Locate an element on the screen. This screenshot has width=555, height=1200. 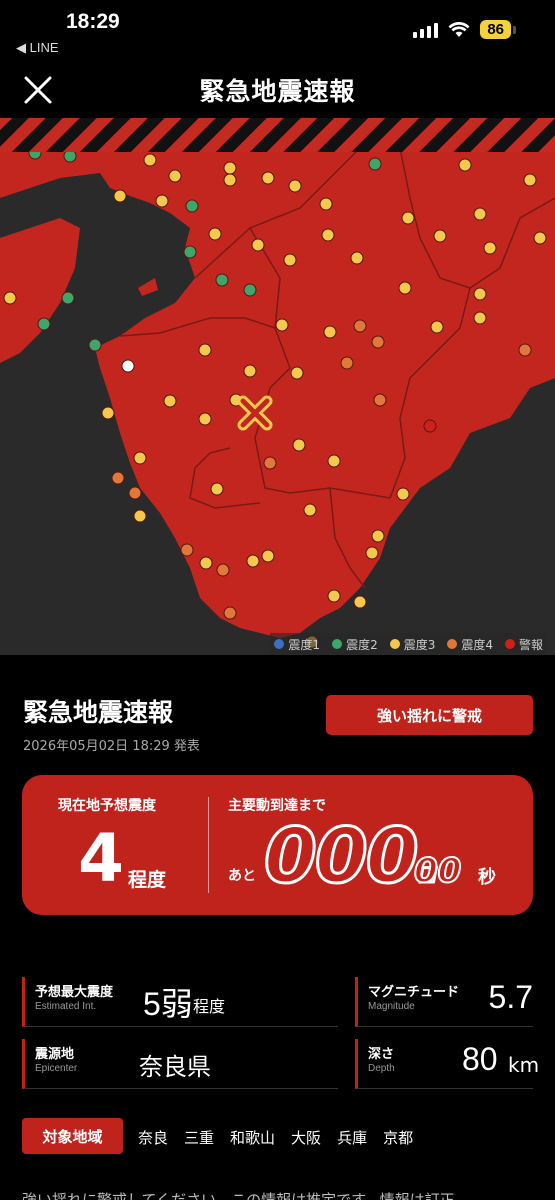
region-item: 大阪 is located at coordinates (306, 1138).